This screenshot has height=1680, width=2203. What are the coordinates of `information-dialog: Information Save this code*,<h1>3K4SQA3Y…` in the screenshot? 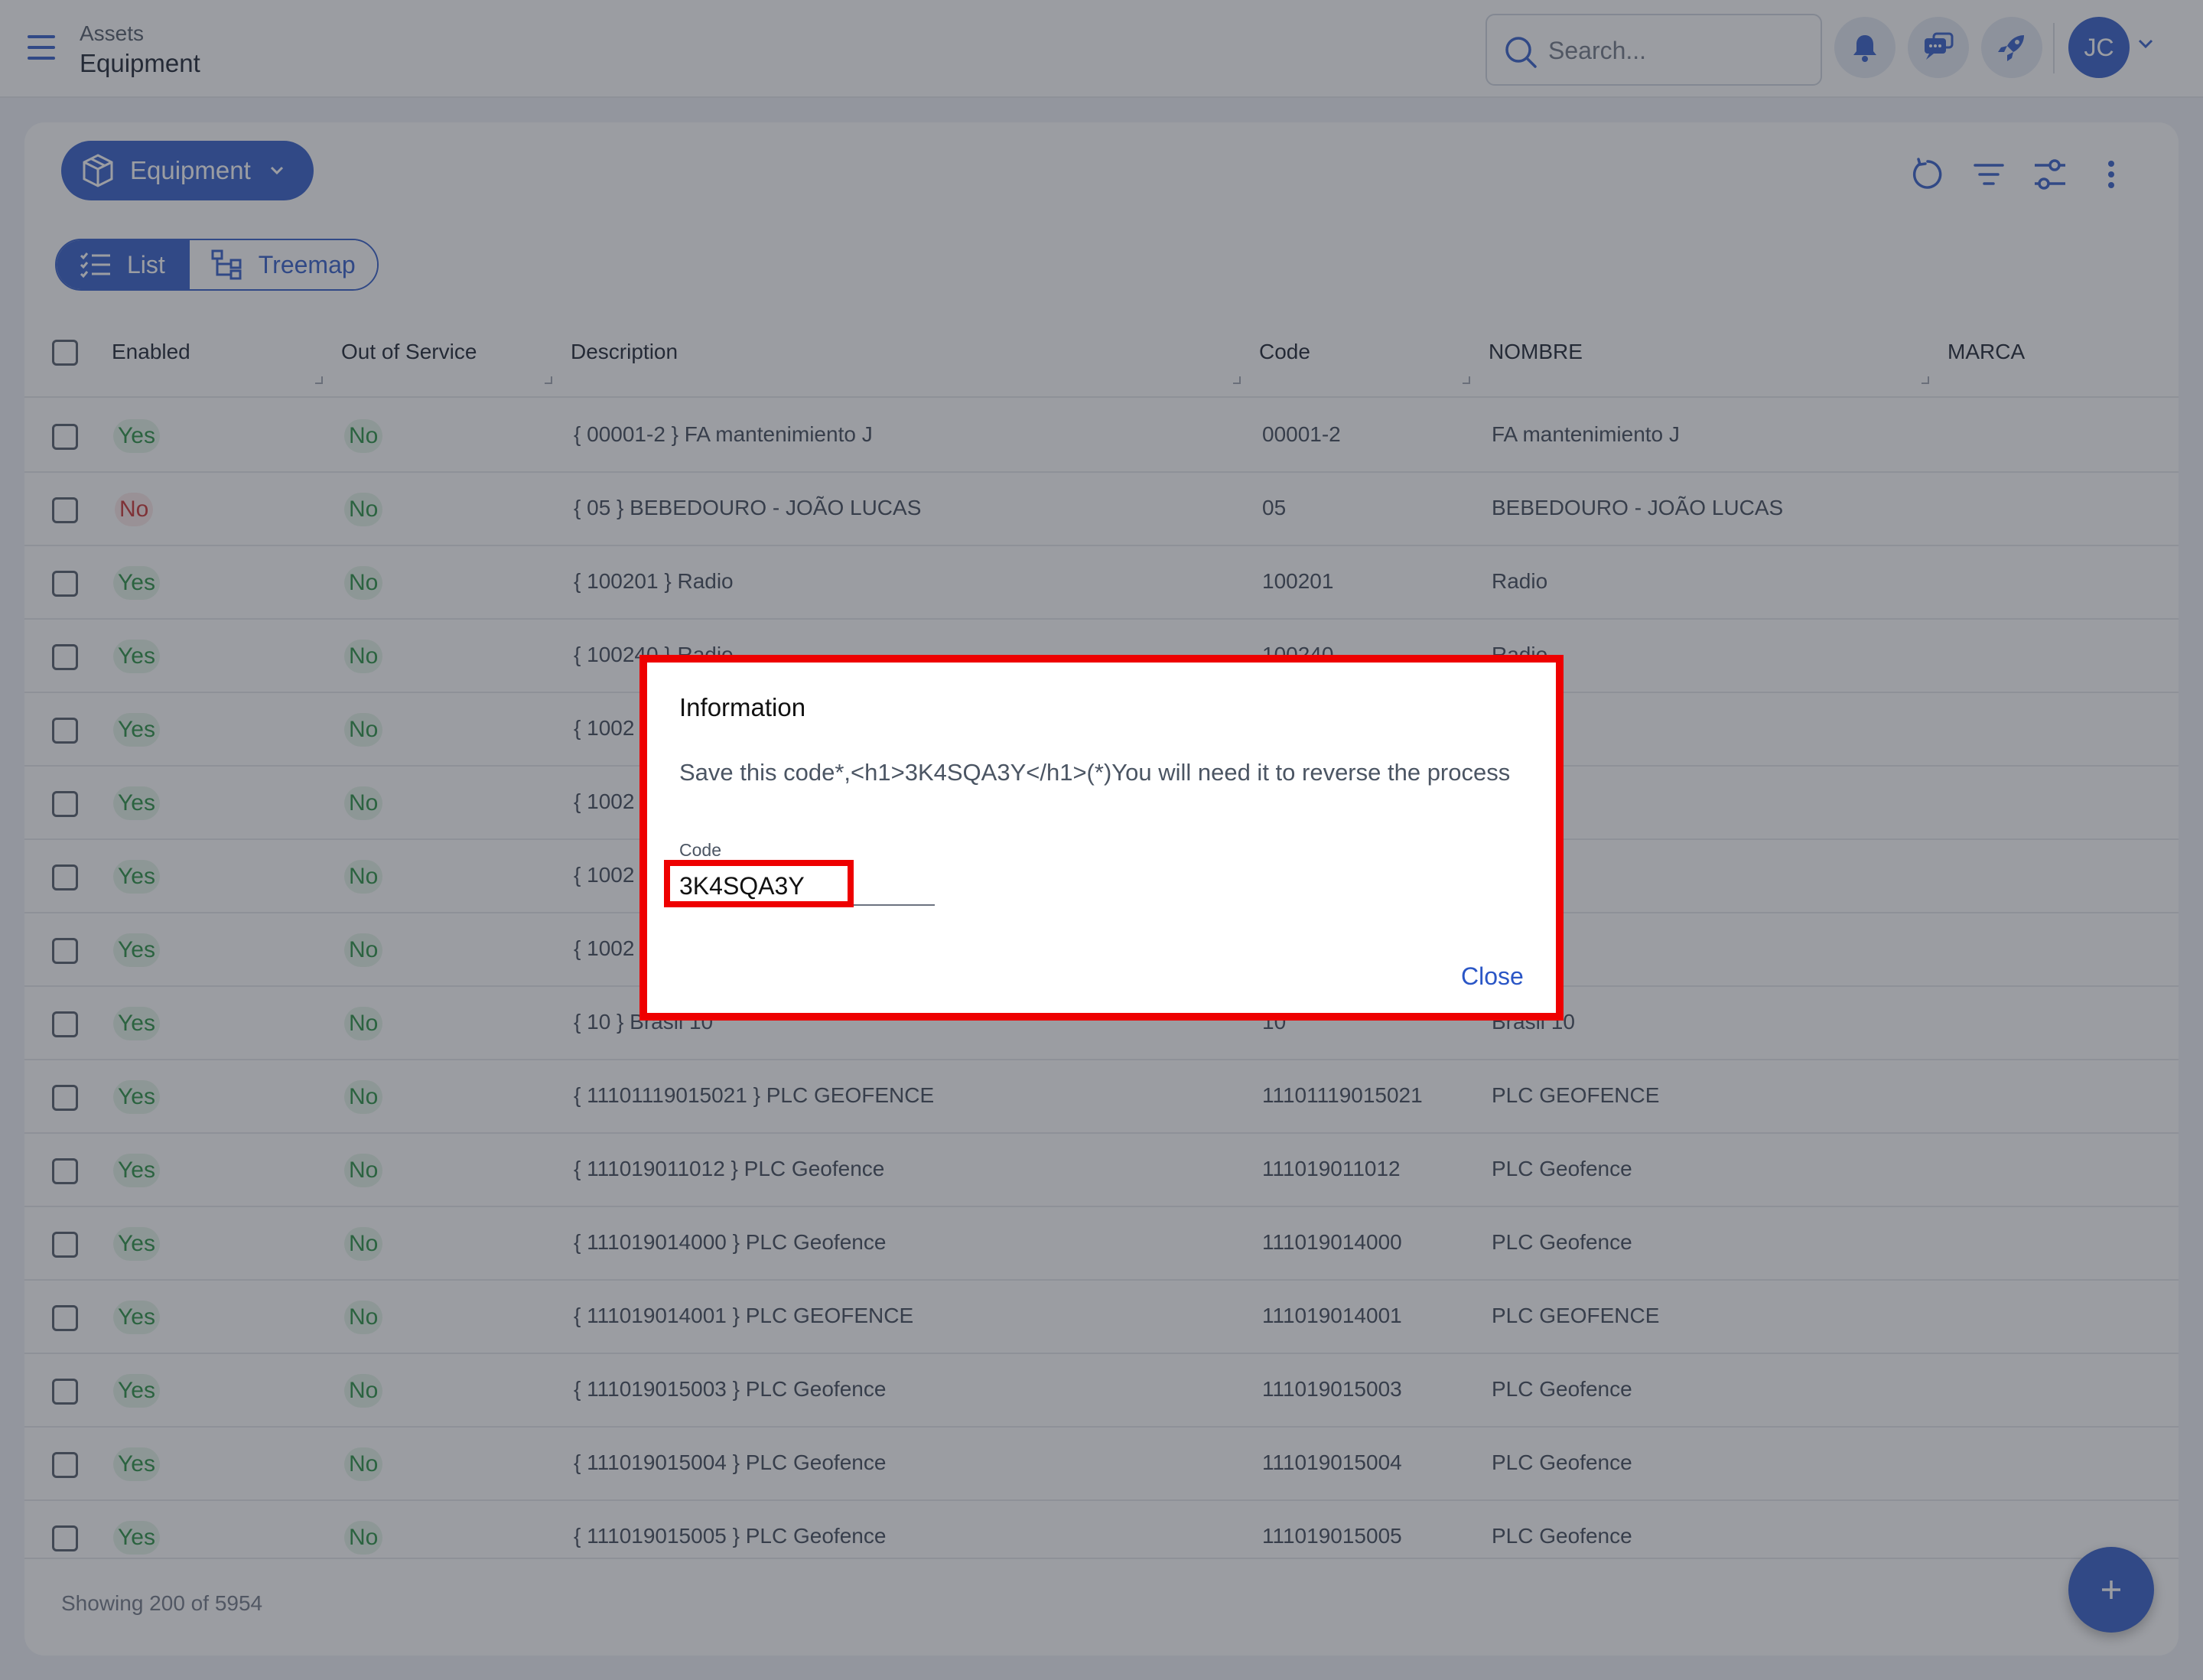 It's located at (1101, 838).